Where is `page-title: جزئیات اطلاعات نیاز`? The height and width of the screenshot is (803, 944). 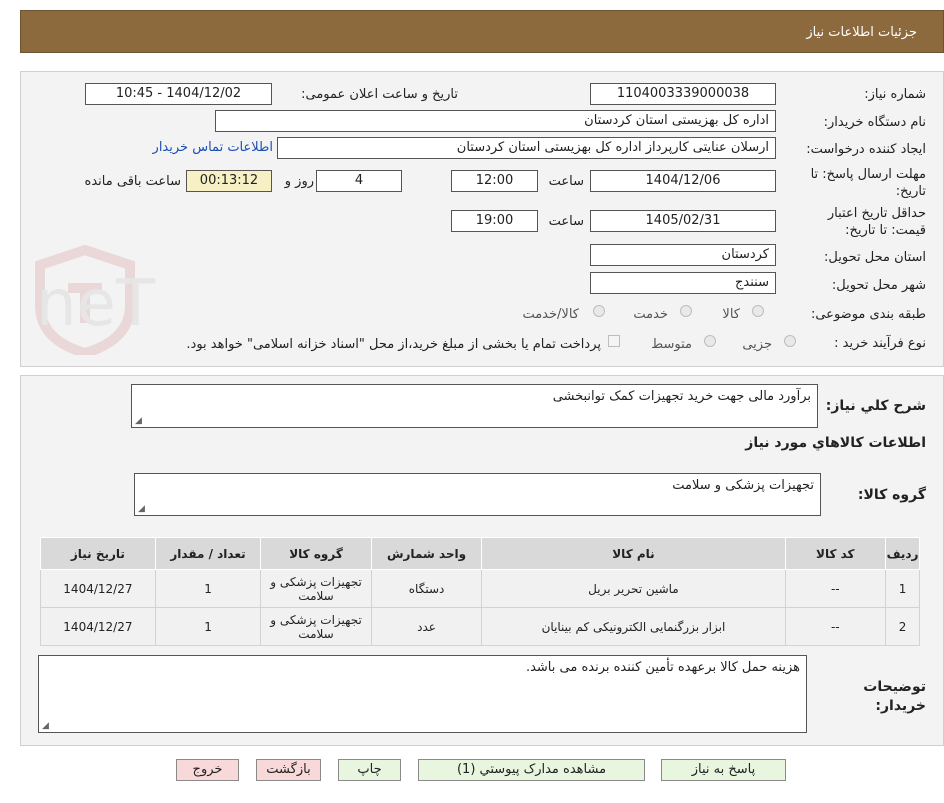 page-title: جزئیات اطلاعات نیاز is located at coordinates (861, 32).